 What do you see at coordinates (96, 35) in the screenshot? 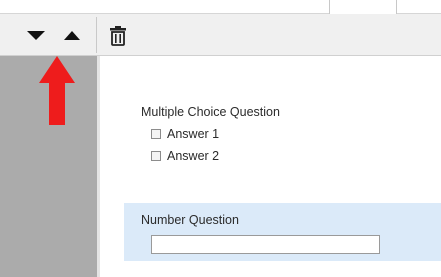
I see `toolbar-divider` at bounding box center [96, 35].